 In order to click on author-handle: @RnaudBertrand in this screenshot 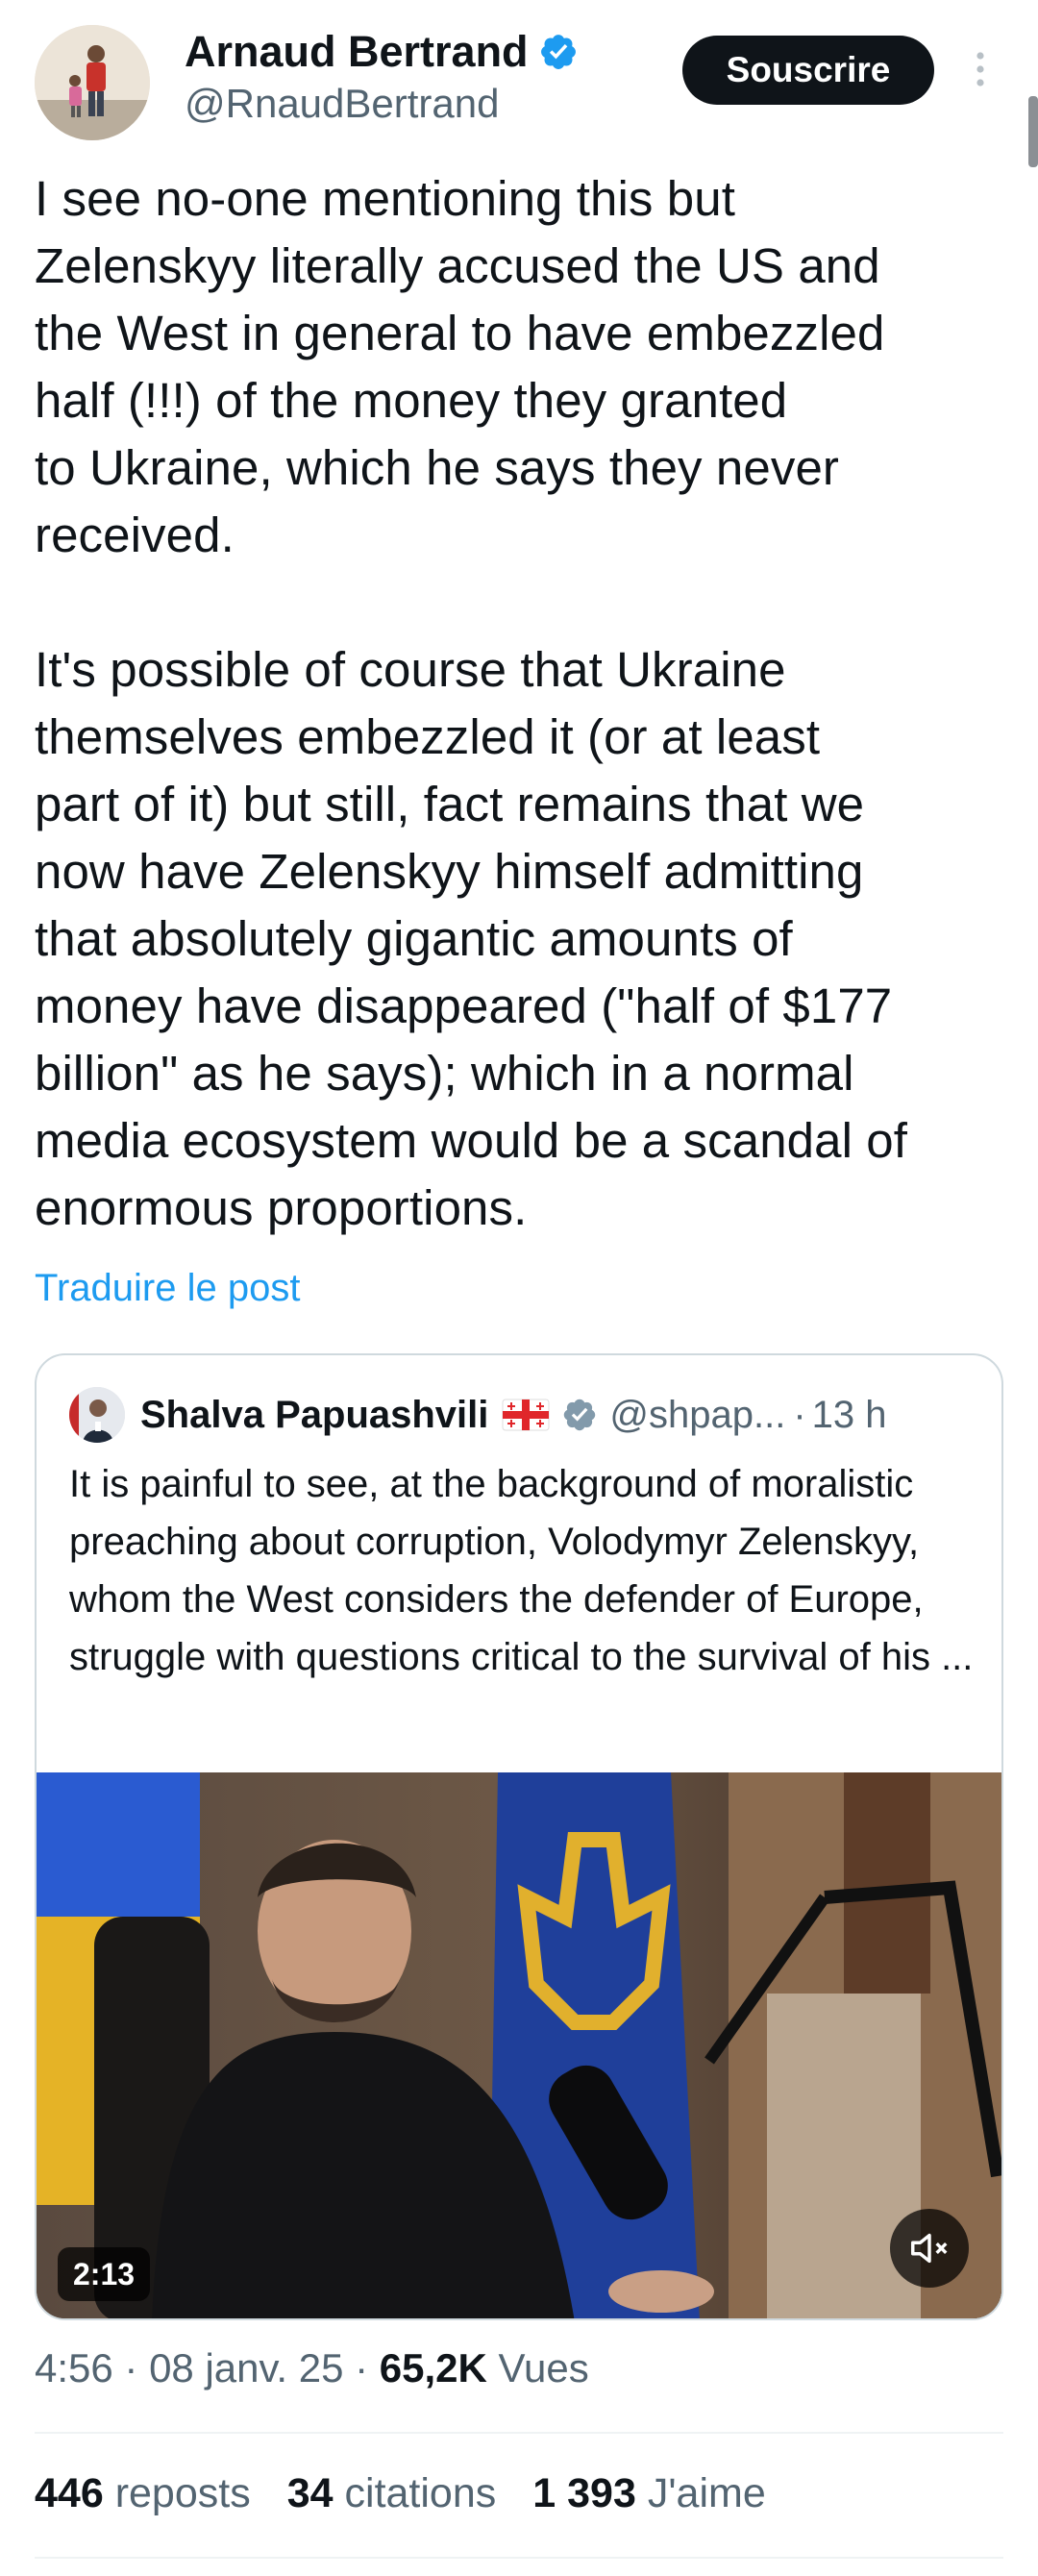, I will do `click(342, 104)`.